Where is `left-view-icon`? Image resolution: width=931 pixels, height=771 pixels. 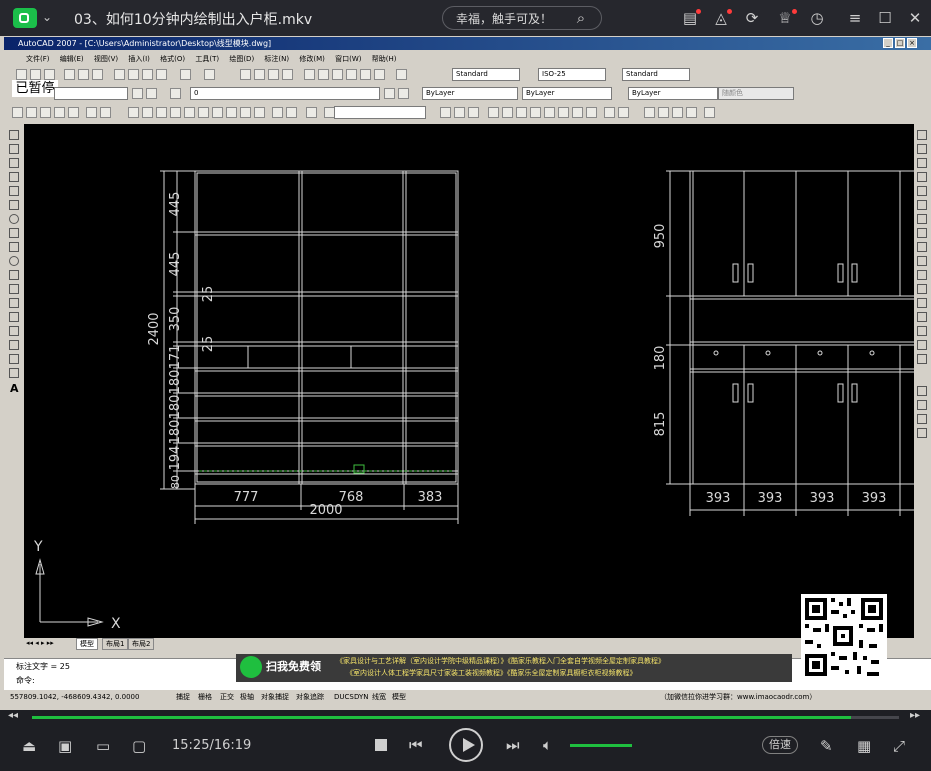 left-view-icon is located at coordinates (161, 112).